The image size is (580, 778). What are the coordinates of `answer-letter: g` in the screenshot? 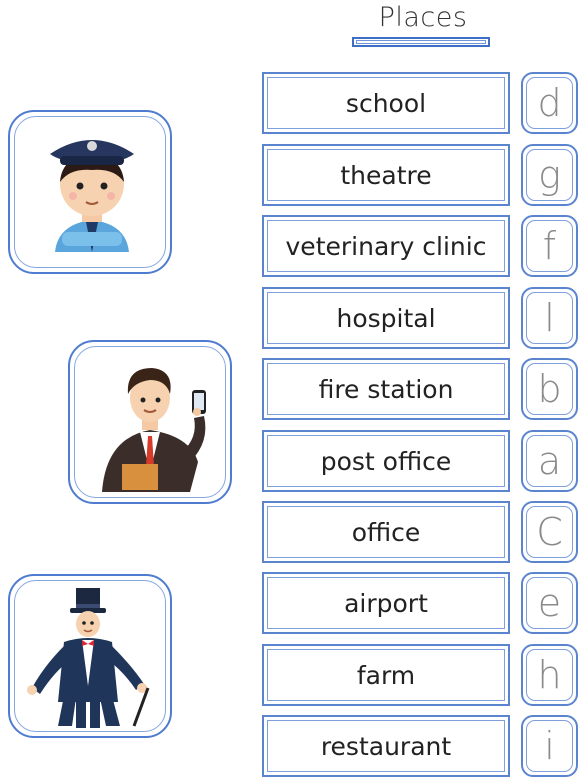 It's located at (549, 175).